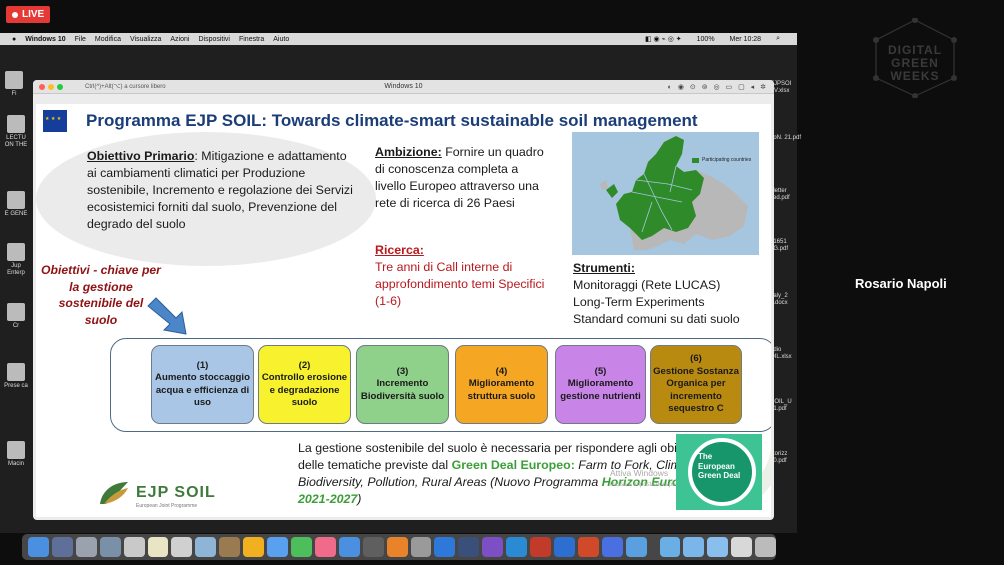 The height and width of the screenshot is (565, 1004). What do you see at coordinates (408, 152) in the screenshot?
I see `ambition-label: Ambizione:` at bounding box center [408, 152].